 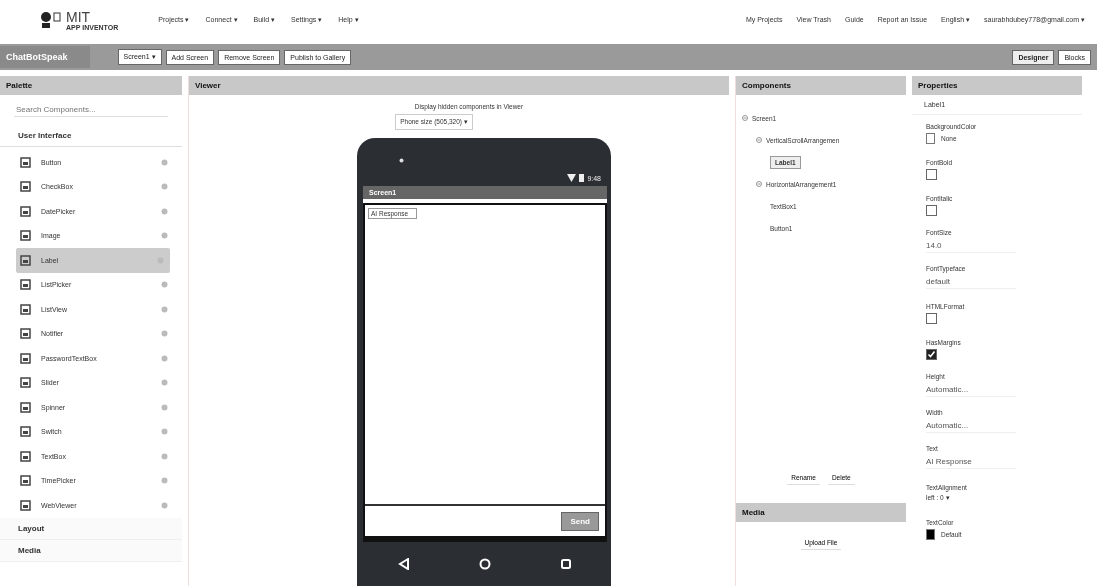 I want to click on panel-header: Components, so click(x=821, y=85).